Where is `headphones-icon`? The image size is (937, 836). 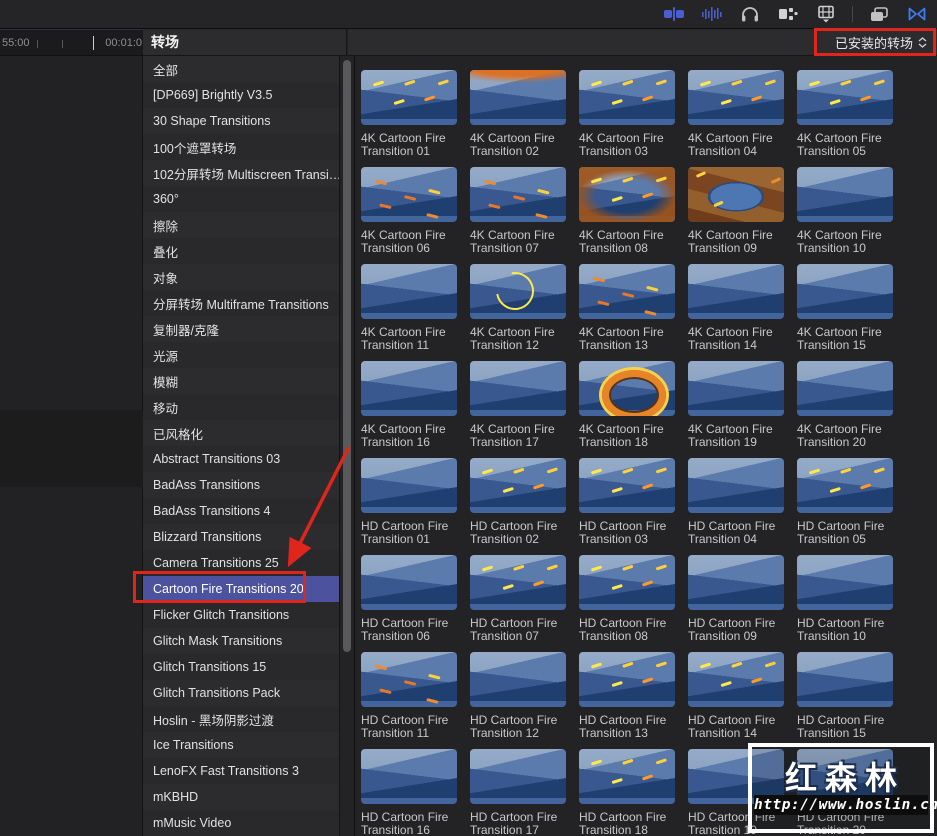
headphones-icon is located at coordinates (750, 14).